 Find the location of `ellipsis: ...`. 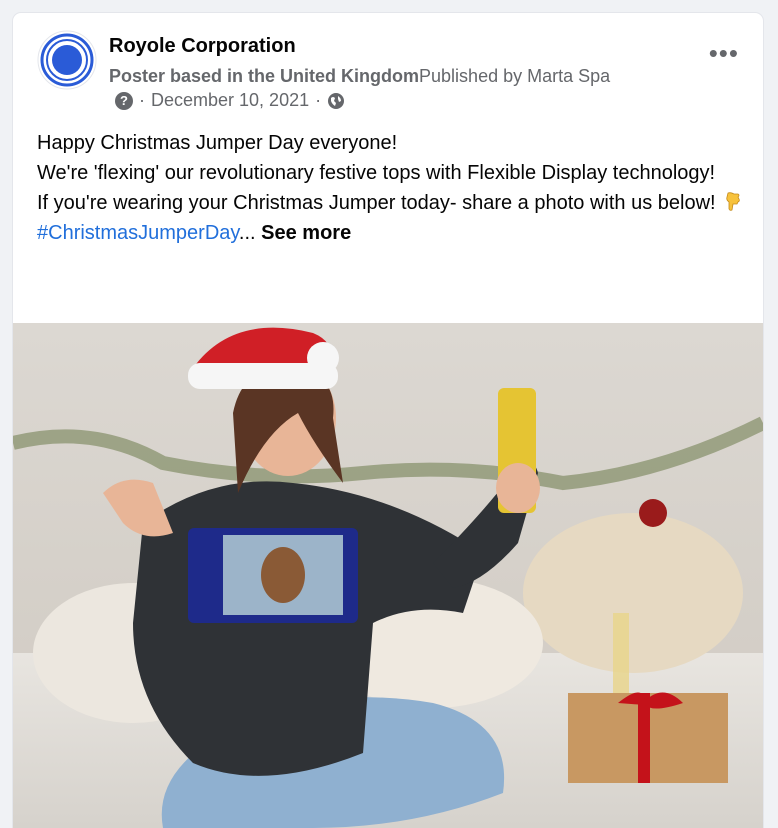

ellipsis: ... is located at coordinates (247, 233).